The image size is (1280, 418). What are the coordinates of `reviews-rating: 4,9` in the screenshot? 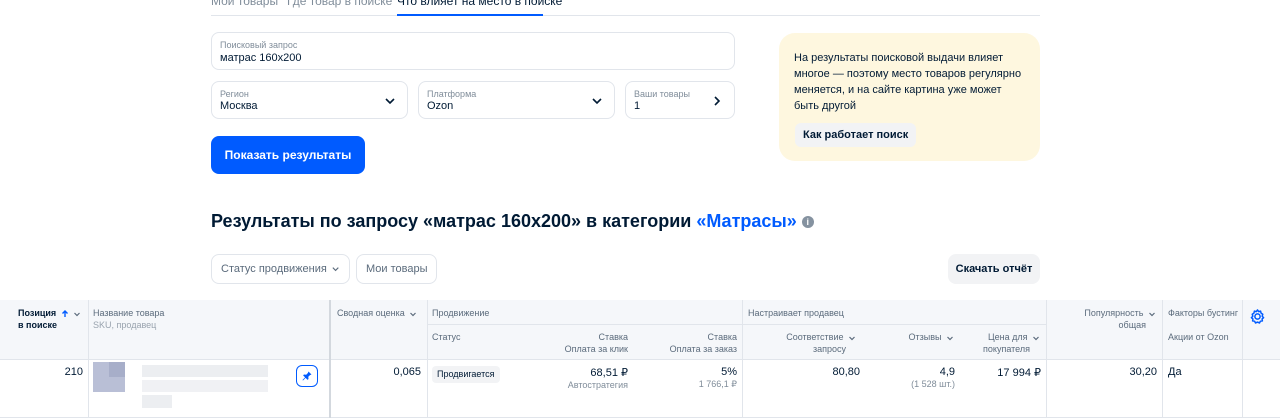 It's located at (947, 372).